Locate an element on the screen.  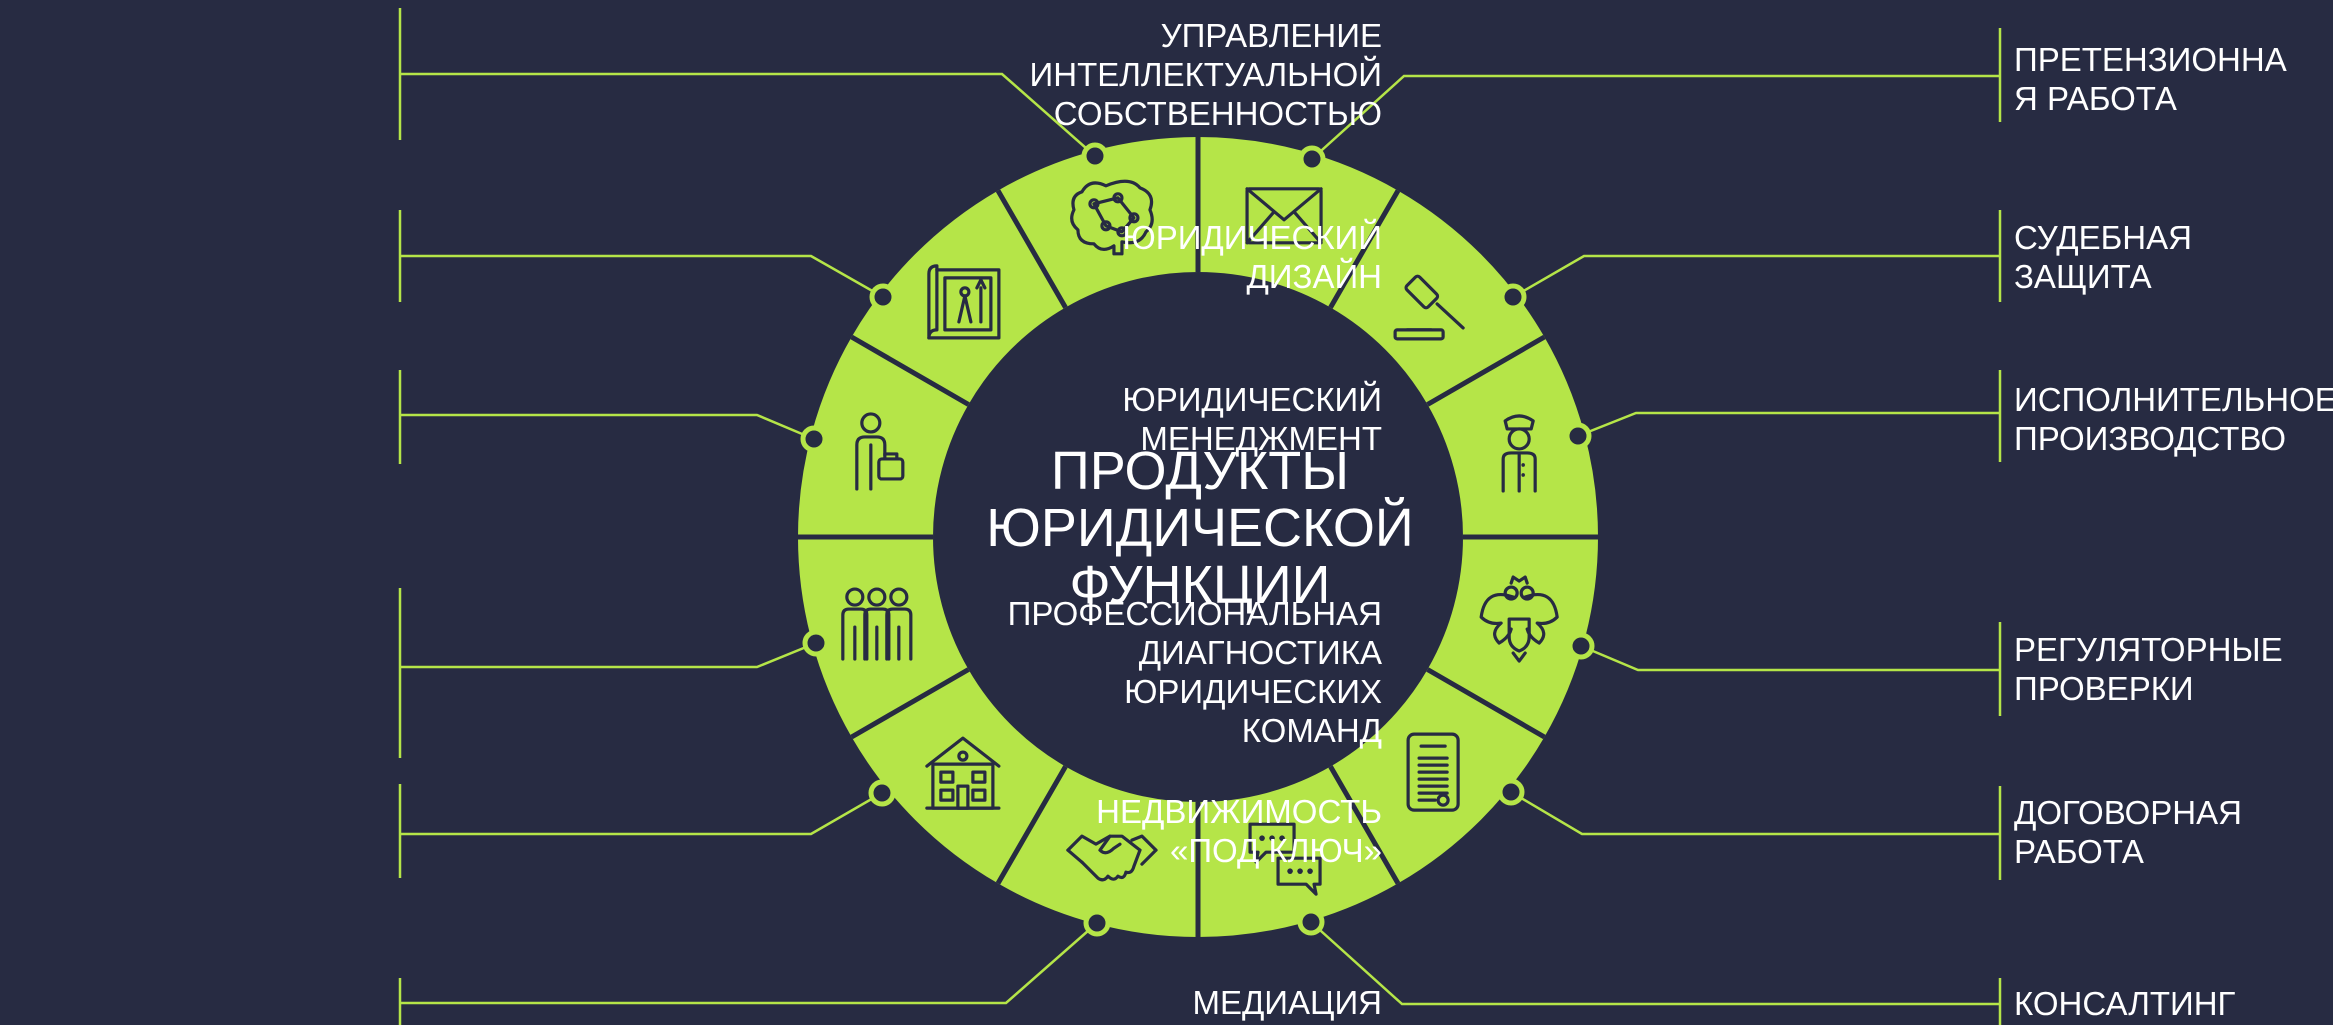
connector-dot-coat-of-arms is located at coordinates (1581, 646).